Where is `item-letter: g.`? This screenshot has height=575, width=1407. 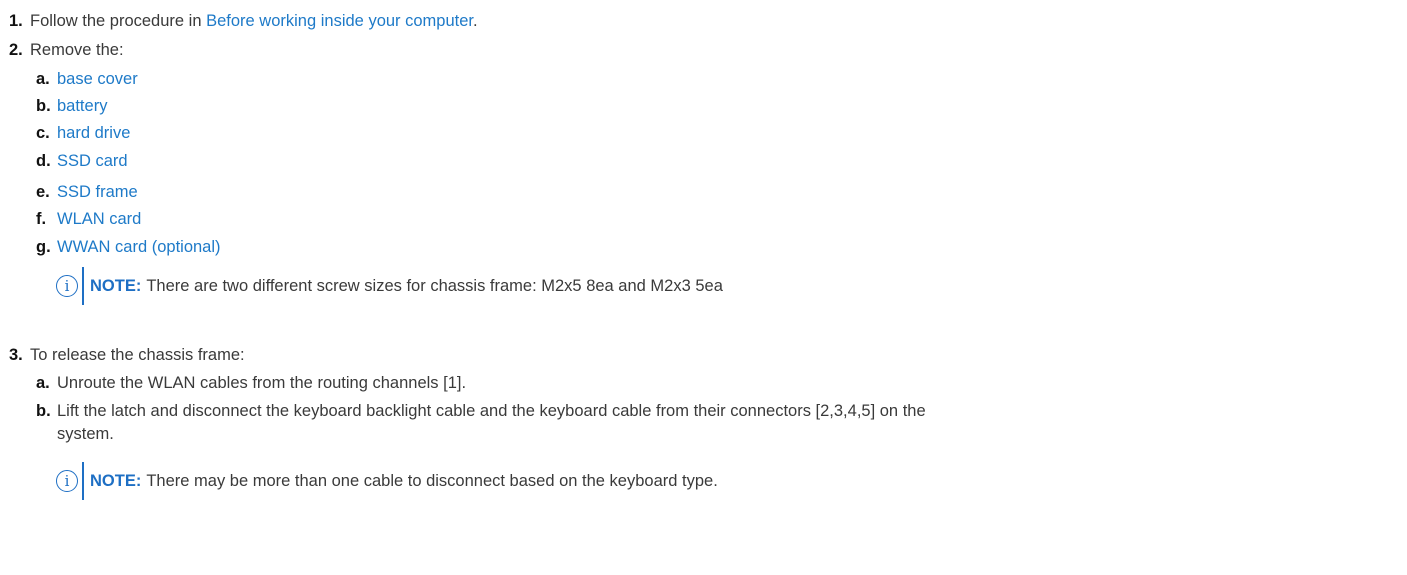
item-letter: g. is located at coordinates (43, 247).